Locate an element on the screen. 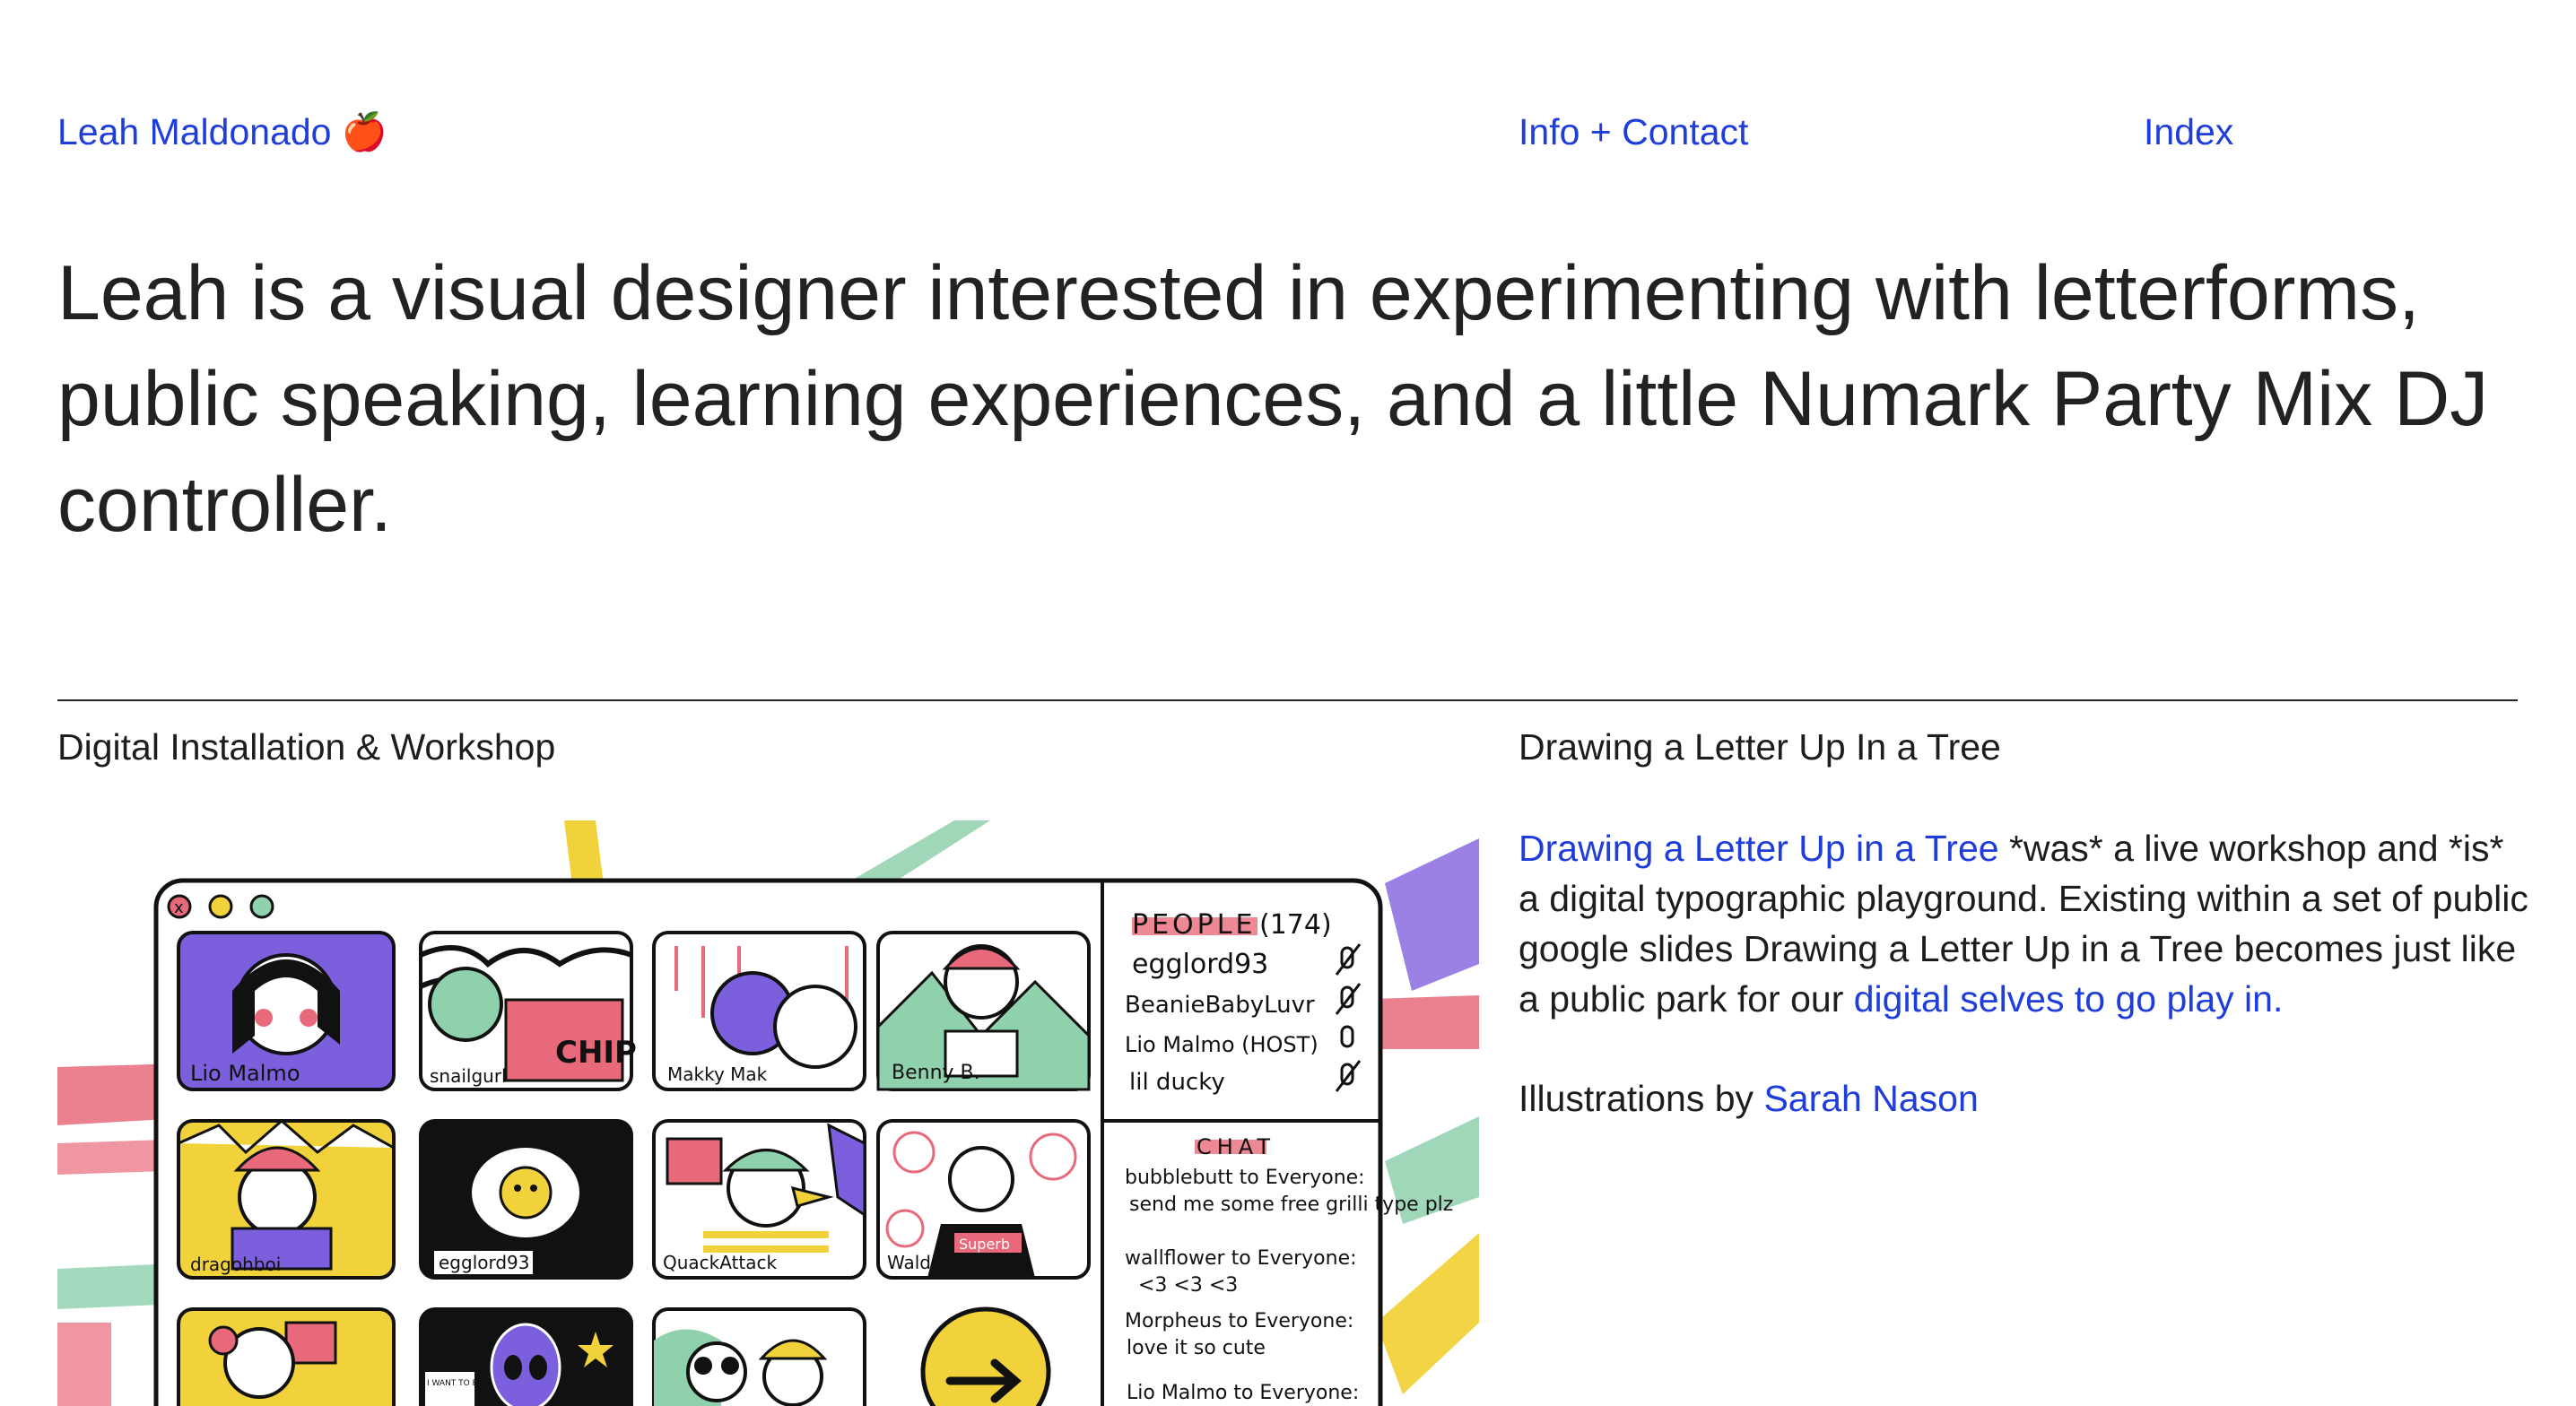 This screenshot has width=2576, height=1406. participant-name: Benny B. is located at coordinates (936, 1073).